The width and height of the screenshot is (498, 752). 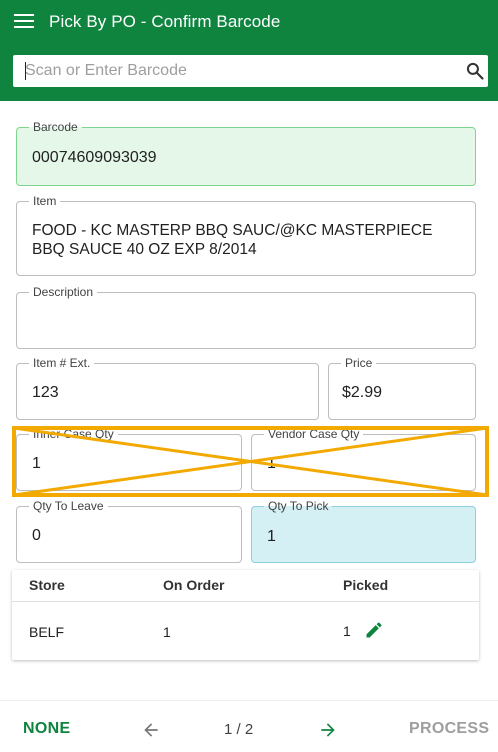 I want to click on search-bar, so click(x=250, y=71).